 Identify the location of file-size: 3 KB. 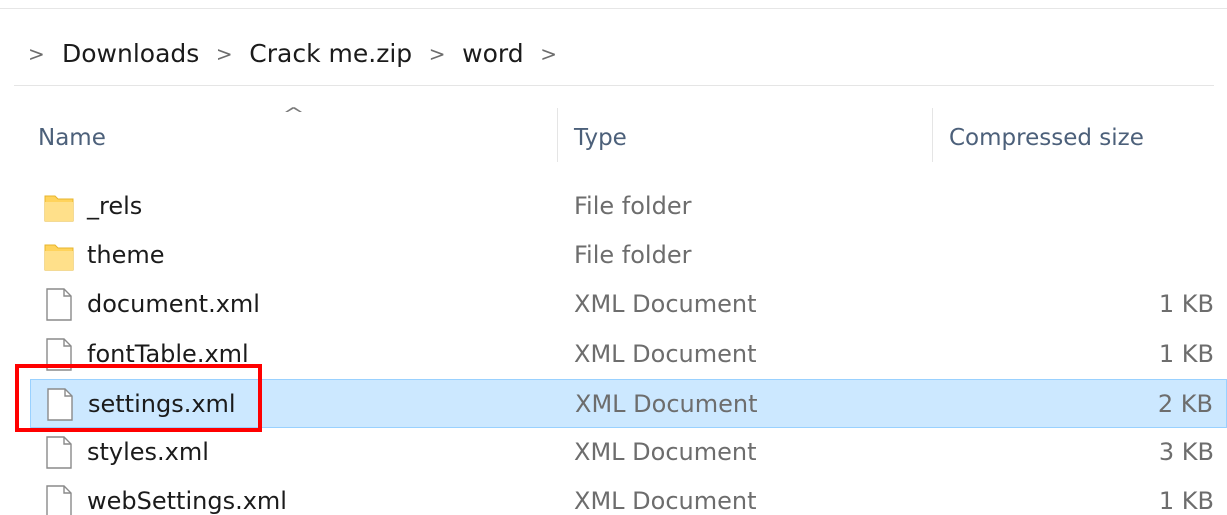
(1186, 451).